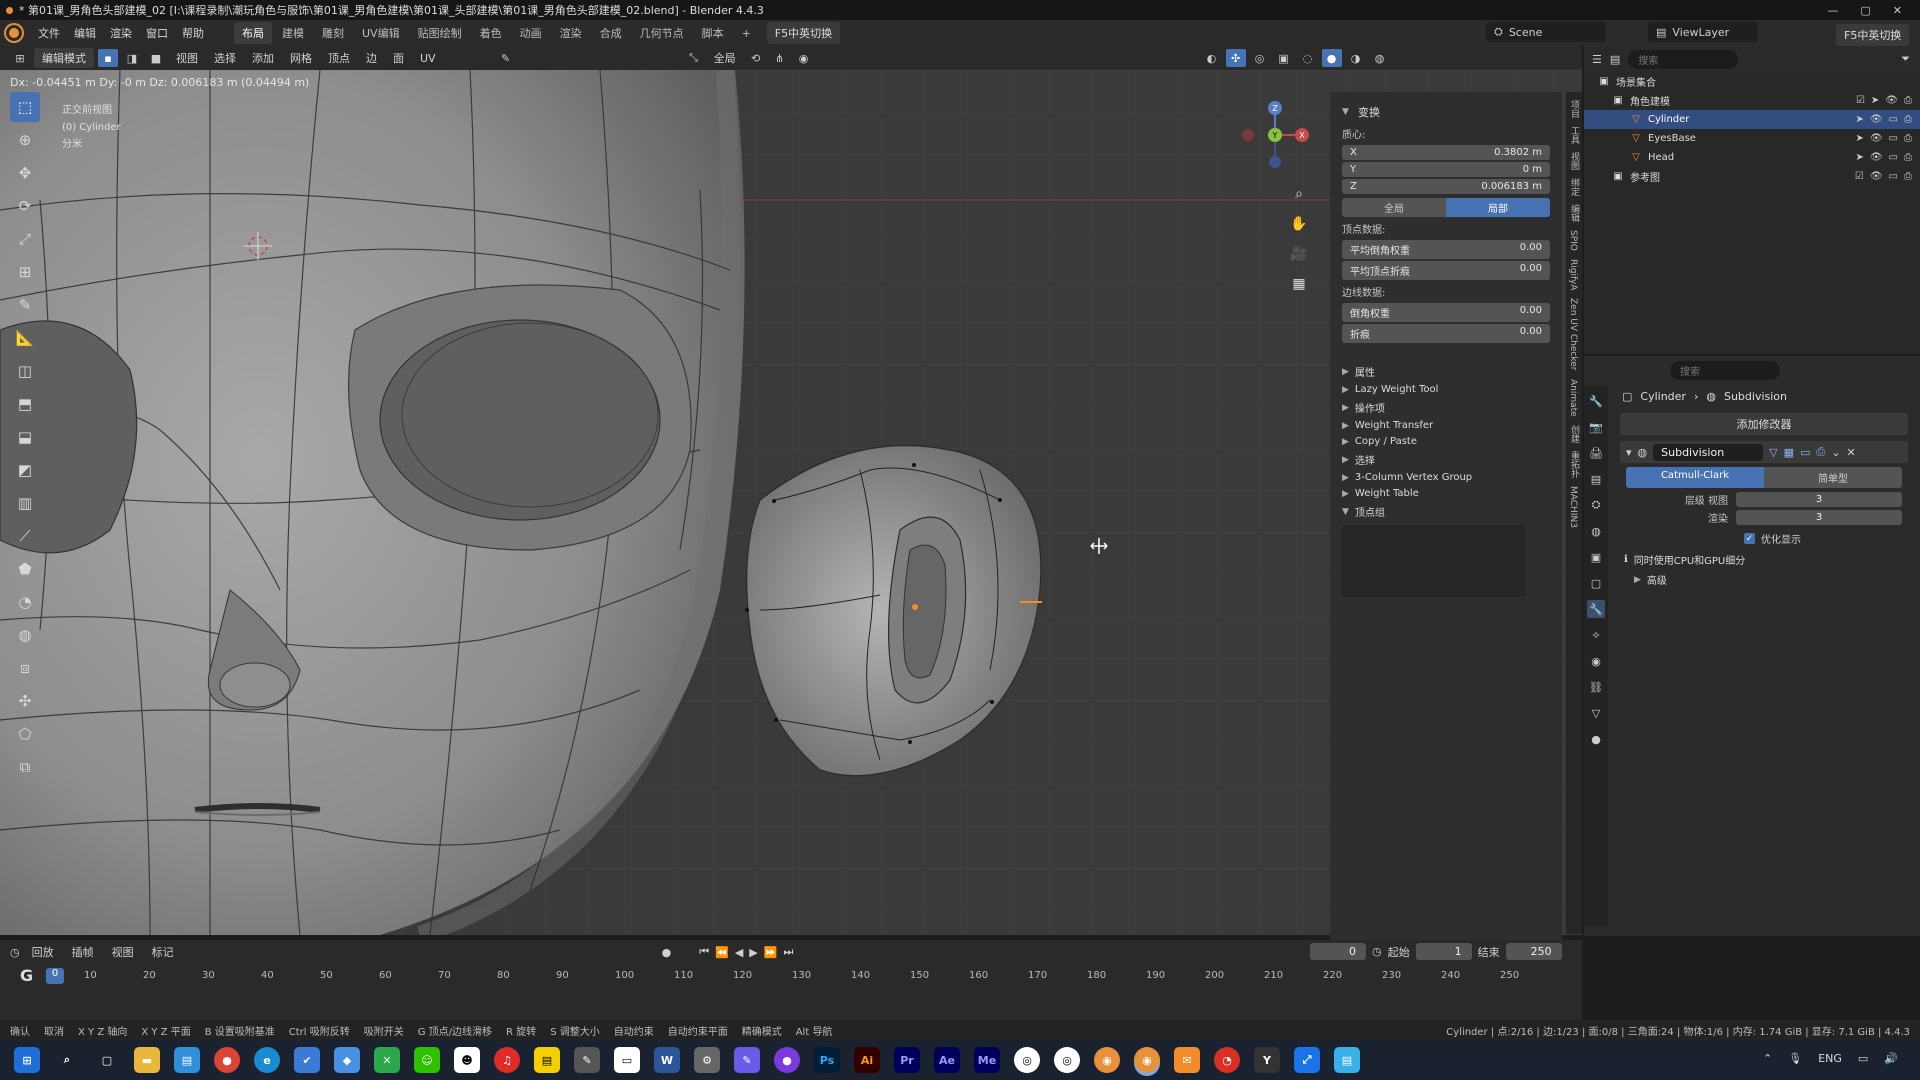 Image resolution: width=1920 pixels, height=1080 pixels. Describe the element at coordinates (747, 1060) in the screenshot. I see `app-icon: ✎` at that location.